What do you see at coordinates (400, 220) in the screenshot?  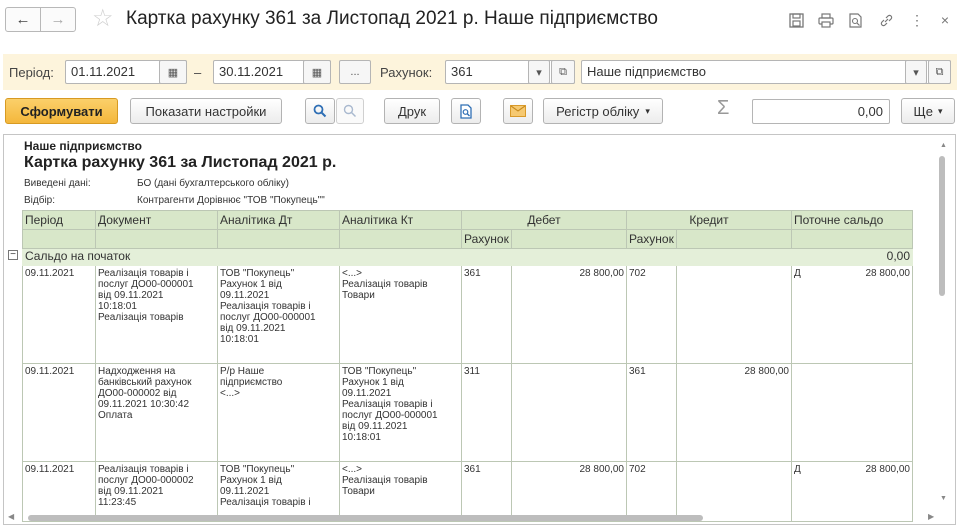 I see `header-analytics-kt: Аналітика Кт` at bounding box center [400, 220].